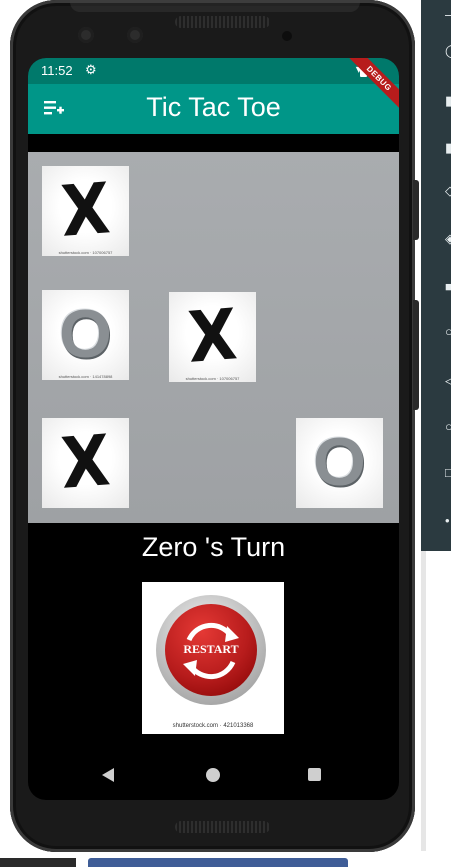  Describe the element at coordinates (213, 71) in the screenshot. I see `status-bar: 11:52 ⚙ ▾◢` at that location.